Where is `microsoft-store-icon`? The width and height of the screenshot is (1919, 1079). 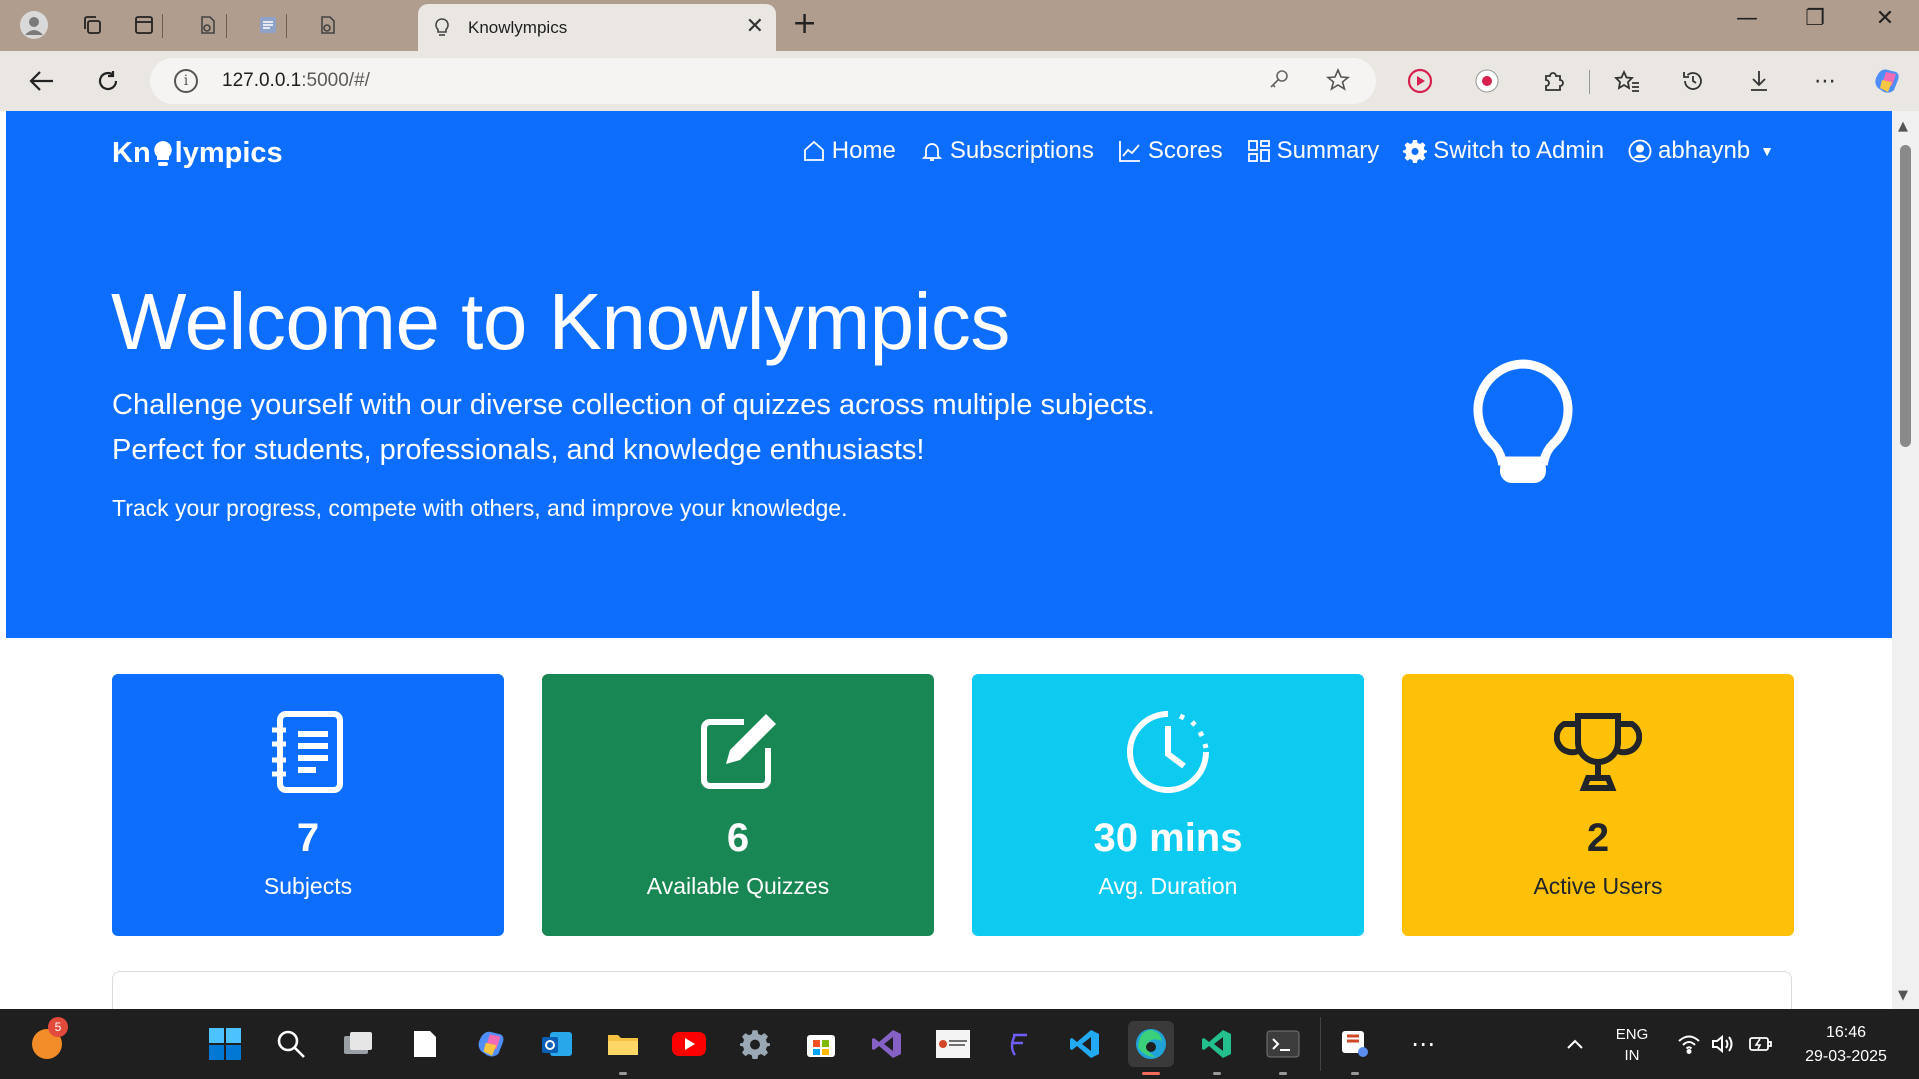
microsoft-store-icon is located at coordinates (821, 1044).